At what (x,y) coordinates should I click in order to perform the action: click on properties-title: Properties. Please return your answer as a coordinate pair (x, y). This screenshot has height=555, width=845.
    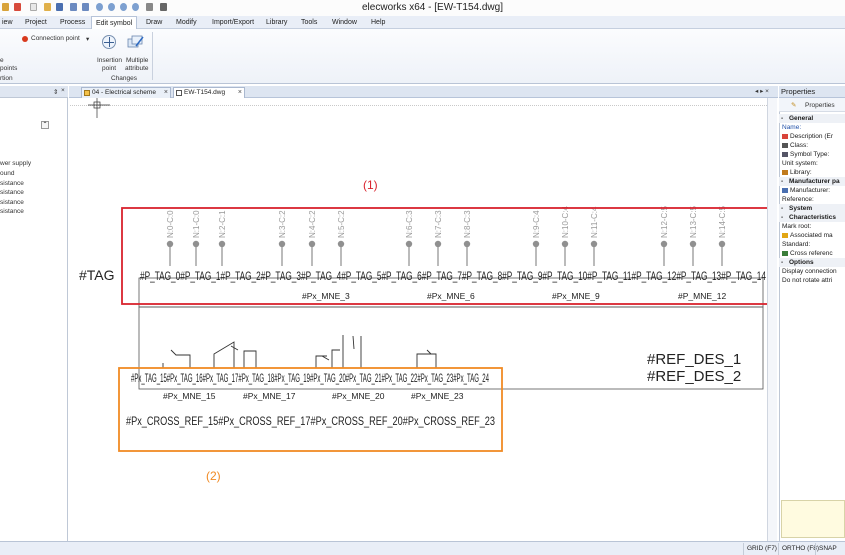
    Looking at the image, I should click on (812, 92).